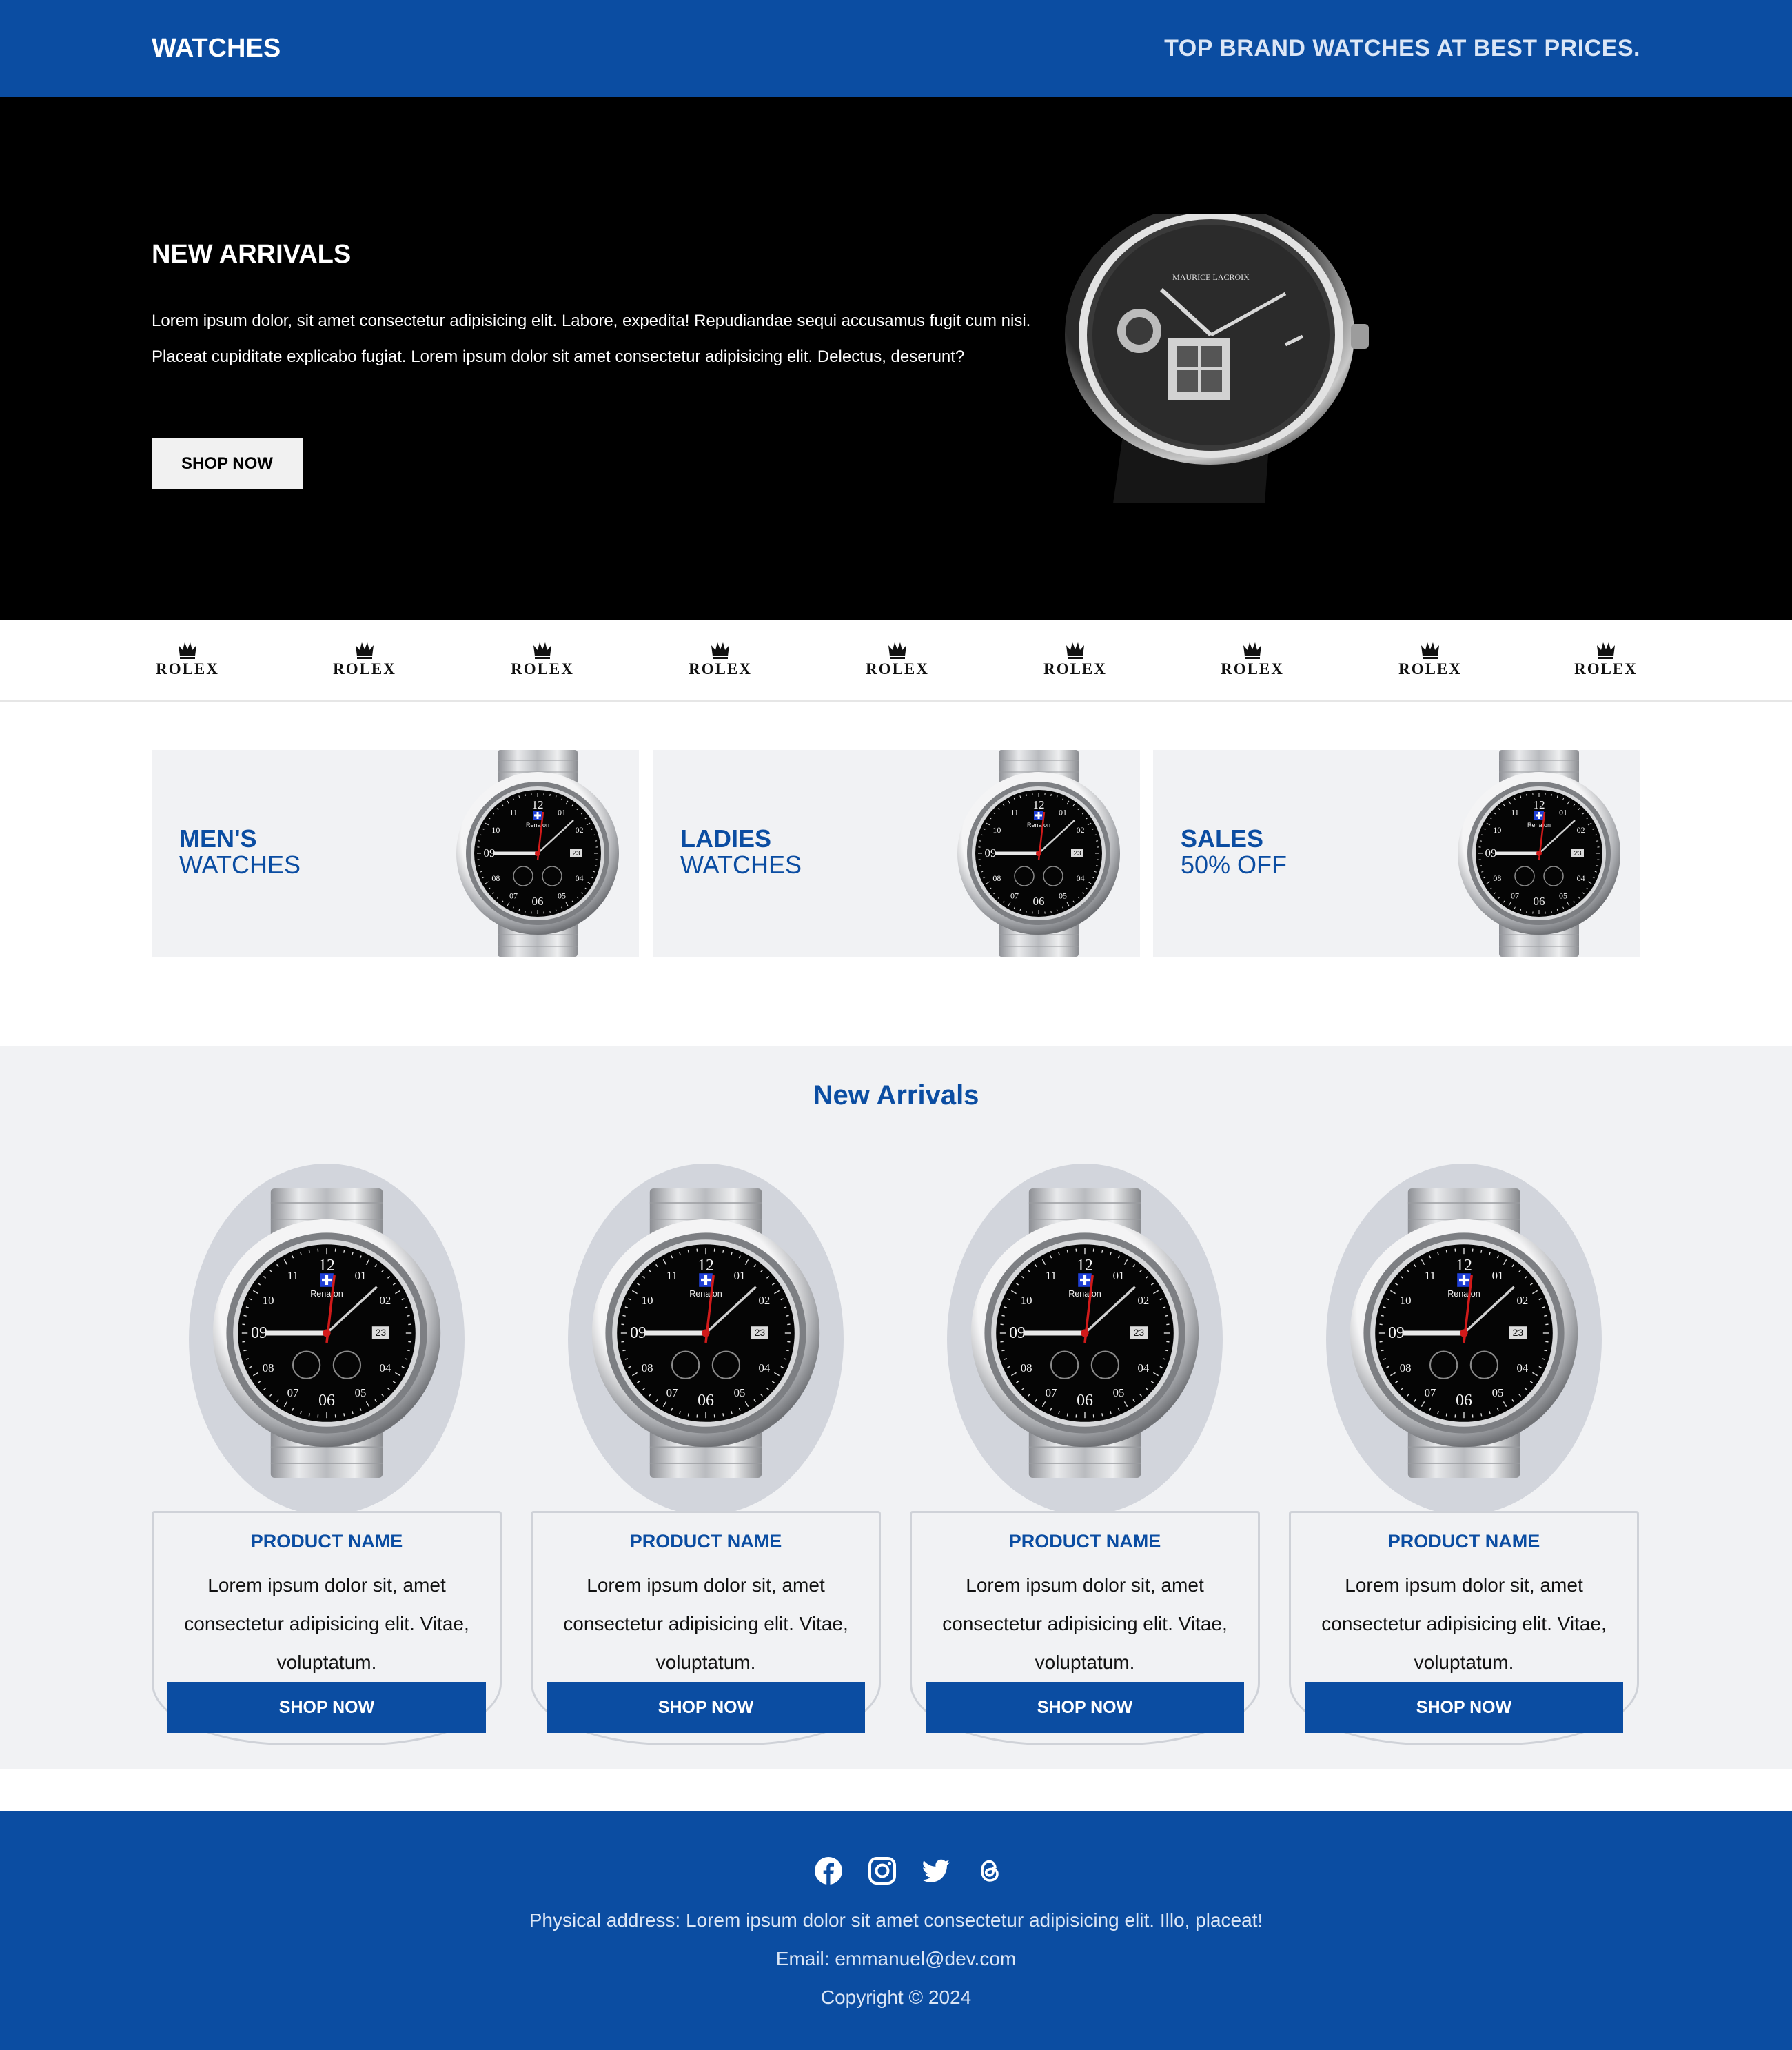  What do you see at coordinates (882, 1871) in the screenshot?
I see `instagram-icon` at bounding box center [882, 1871].